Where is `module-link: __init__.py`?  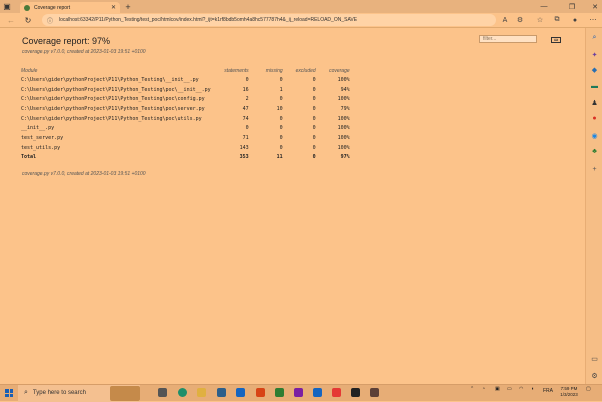
module-link: __init__.py is located at coordinates (116, 128).